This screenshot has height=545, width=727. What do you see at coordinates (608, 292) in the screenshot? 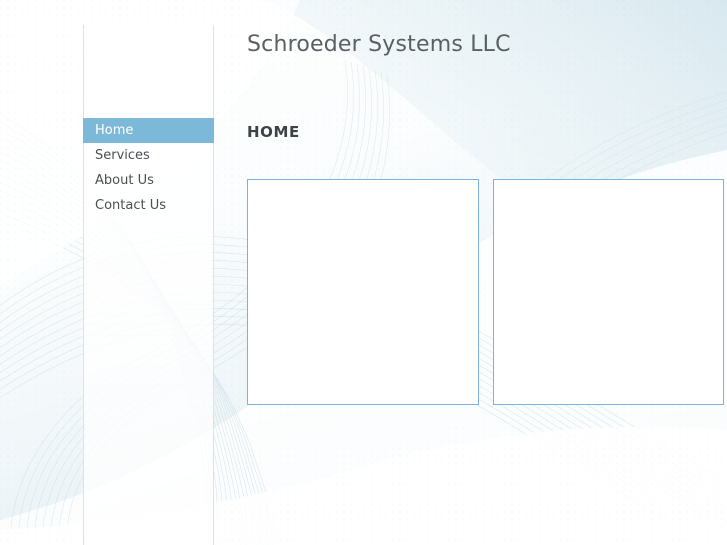
I see `right-content-panel` at bounding box center [608, 292].